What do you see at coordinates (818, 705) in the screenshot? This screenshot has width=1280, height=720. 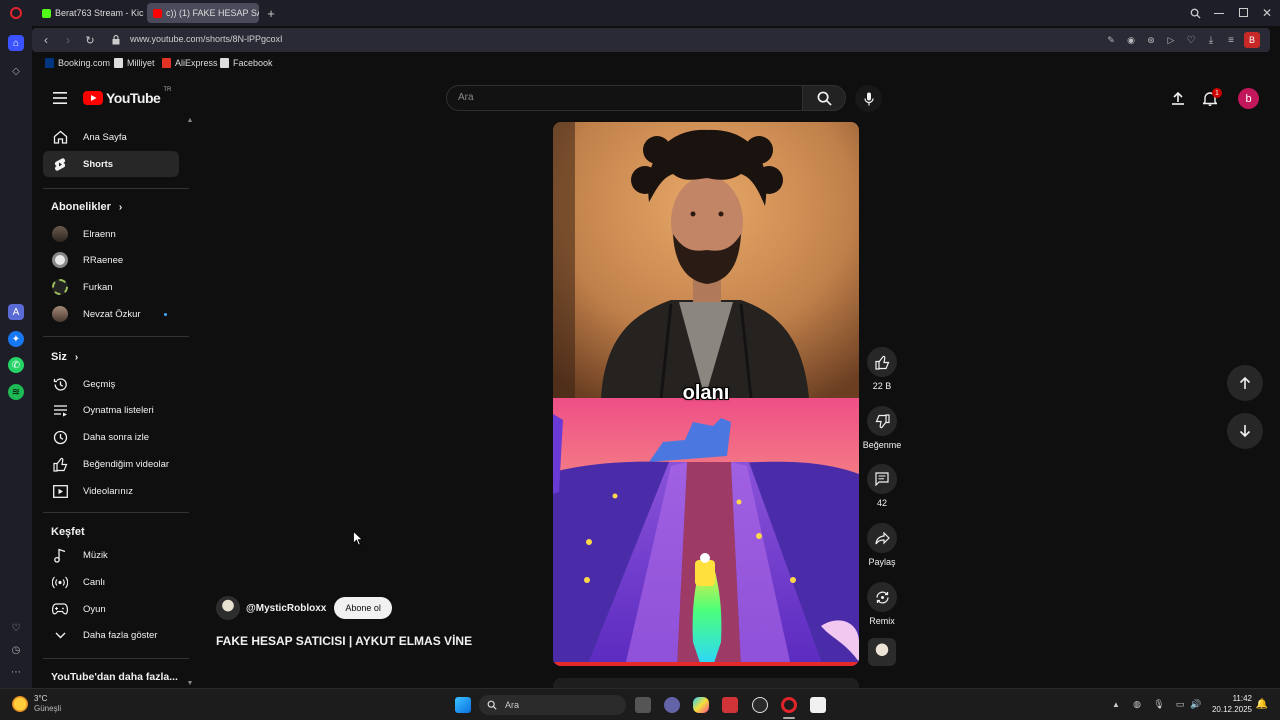 I see `terminal-icon` at bounding box center [818, 705].